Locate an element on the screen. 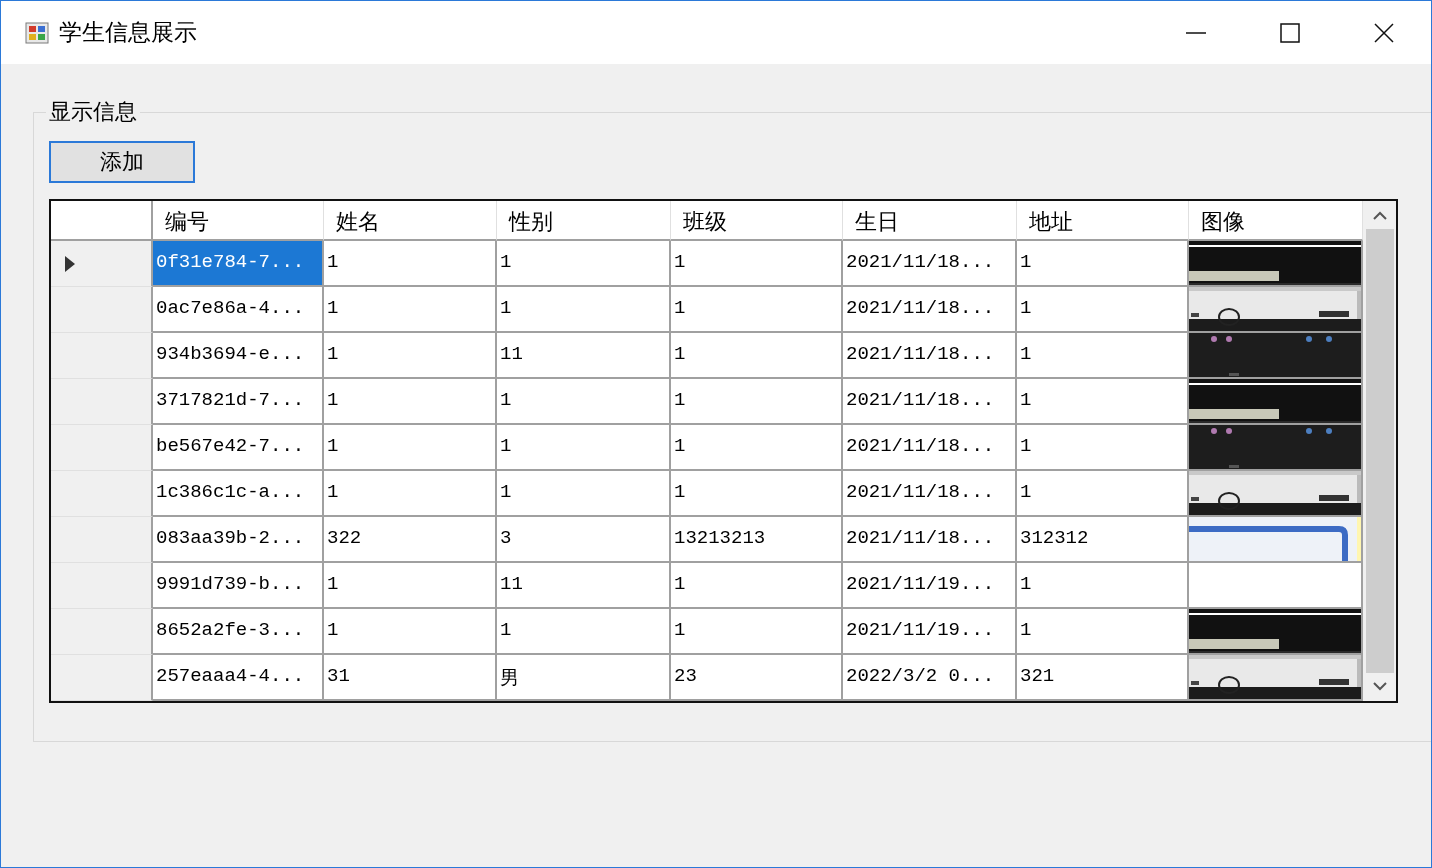 This screenshot has width=1432, height=868. column-header: 编号 is located at coordinates (238, 221).